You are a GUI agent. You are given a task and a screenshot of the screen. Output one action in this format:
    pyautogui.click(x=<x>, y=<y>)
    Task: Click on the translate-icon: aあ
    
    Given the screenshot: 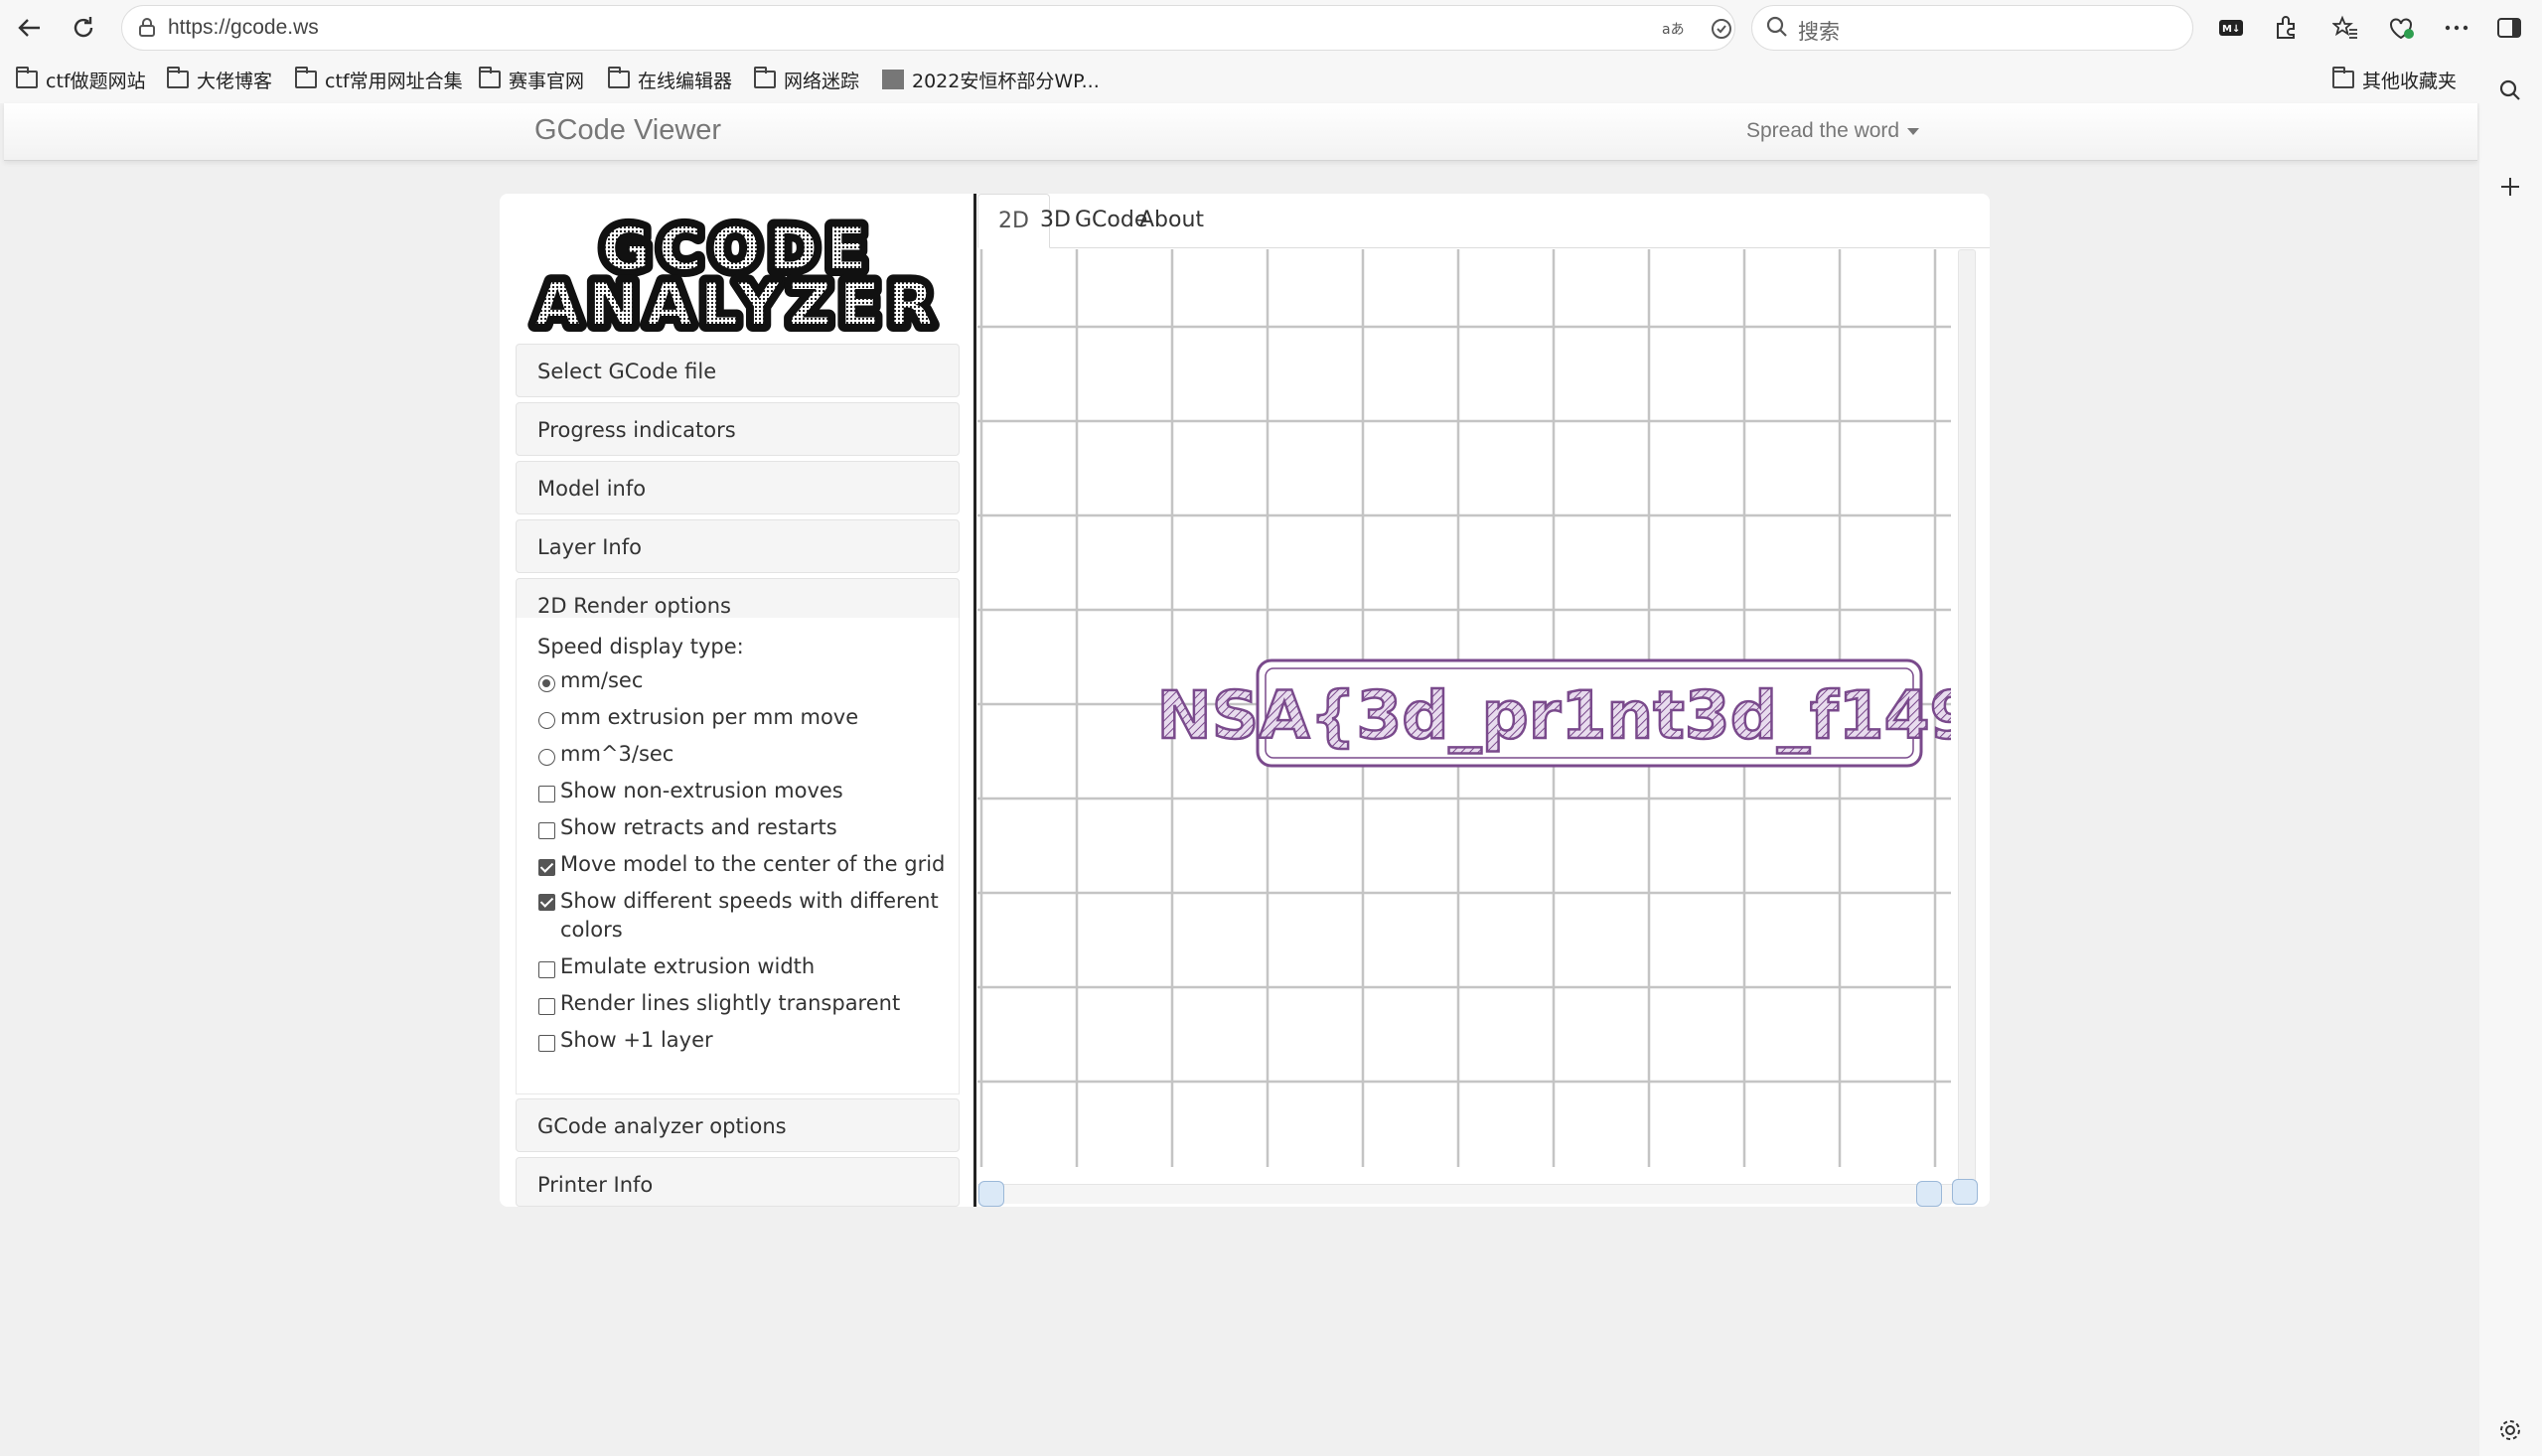 What is the action you would take?
    pyautogui.click(x=1674, y=29)
    